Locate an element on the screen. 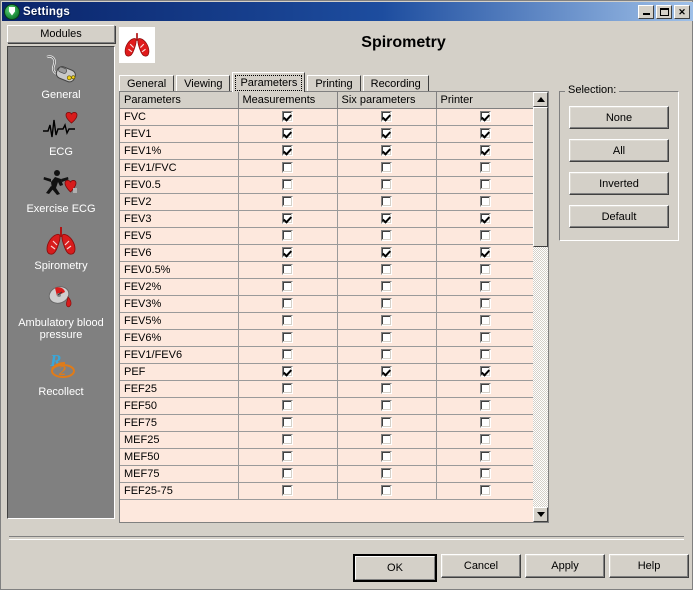 The image size is (693, 590). selection-all-button: All is located at coordinates (619, 150).